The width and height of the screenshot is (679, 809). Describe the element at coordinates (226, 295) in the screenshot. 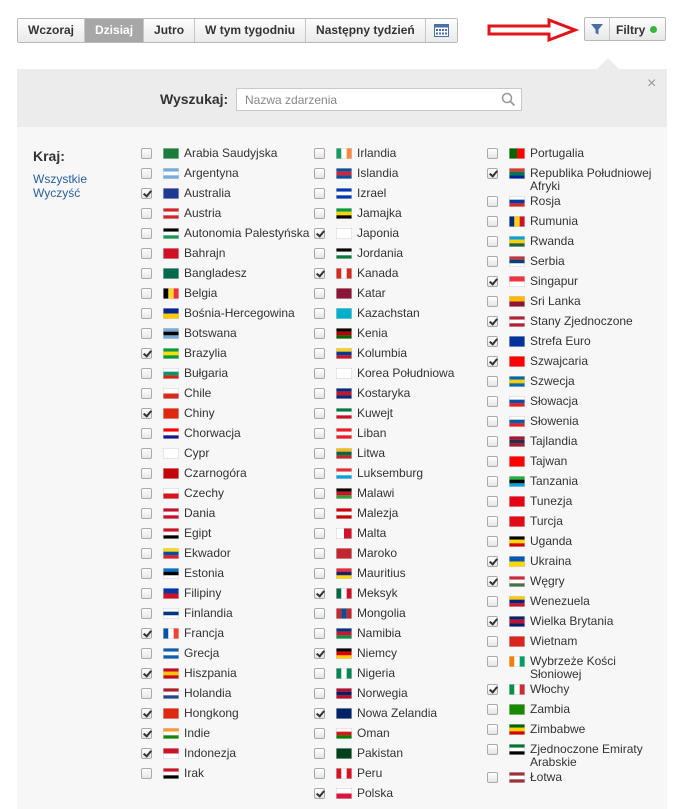

I see `country-item-belgia: Belgia` at that location.